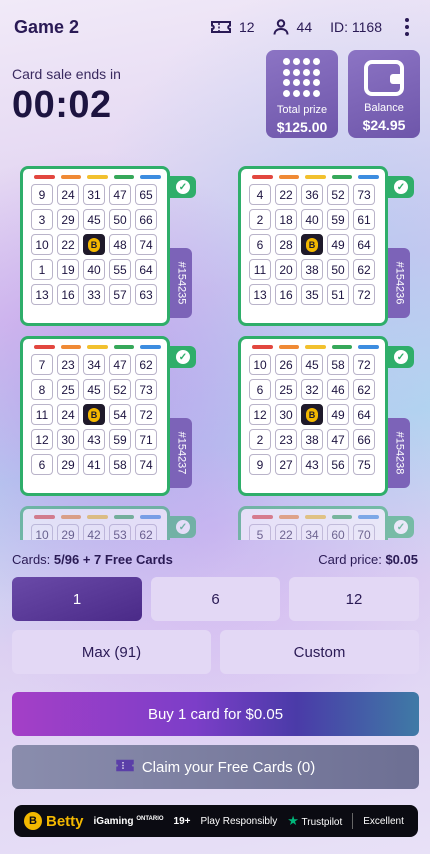 Image resolution: width=430 pixels, height=854 pixels. I want to click on divider, so click(353, 821).